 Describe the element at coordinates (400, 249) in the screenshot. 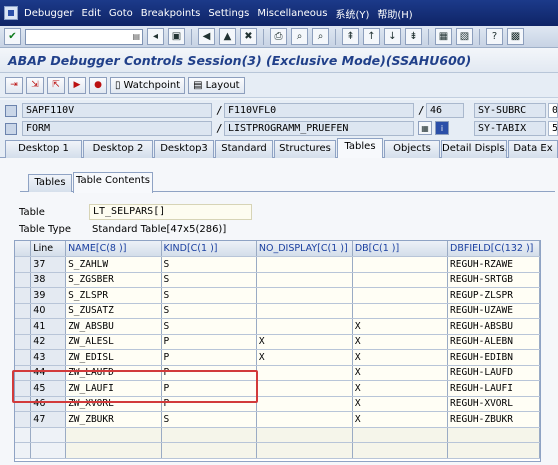

I see `column-header-db: DB[C(1 )]` at that location.